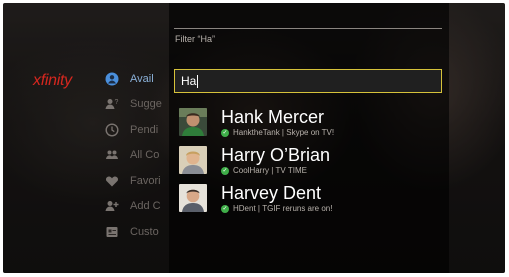 Image resolution: width=509 pixels, height=277 pixels. Describe the element at coordinates (271, 193) in the screenshot. I see `contact-name: Harvey Dent` at that location.